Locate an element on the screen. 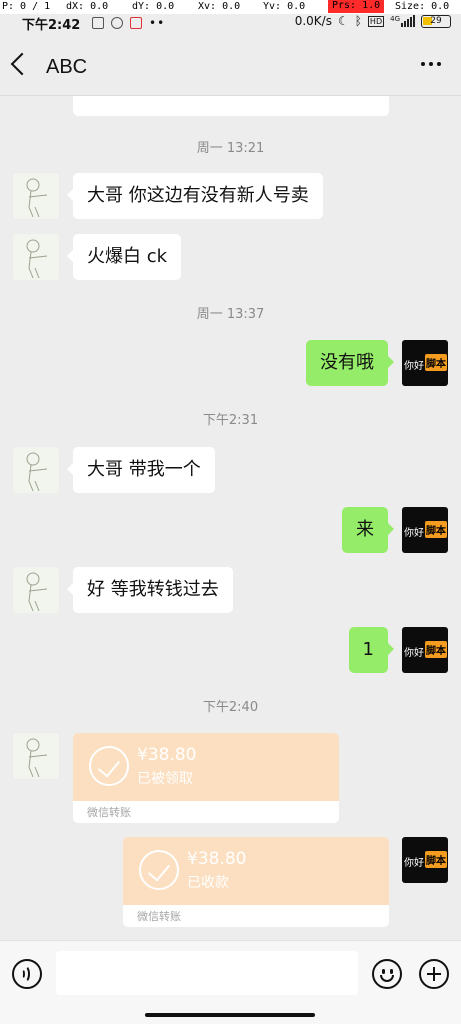  message-bubble: 大哥 带我一个 is located at coordinates (141, 470).